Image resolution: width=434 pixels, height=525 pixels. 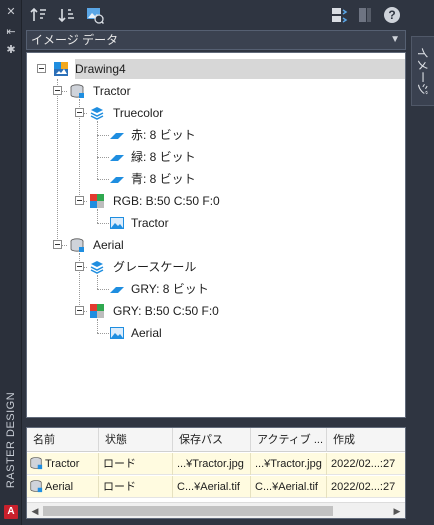 What do you see at coordinates (289, 487) in the screenshot?
I see `cell-active-path: C...¥Aerial.tif` at bounding box center [289, 487].